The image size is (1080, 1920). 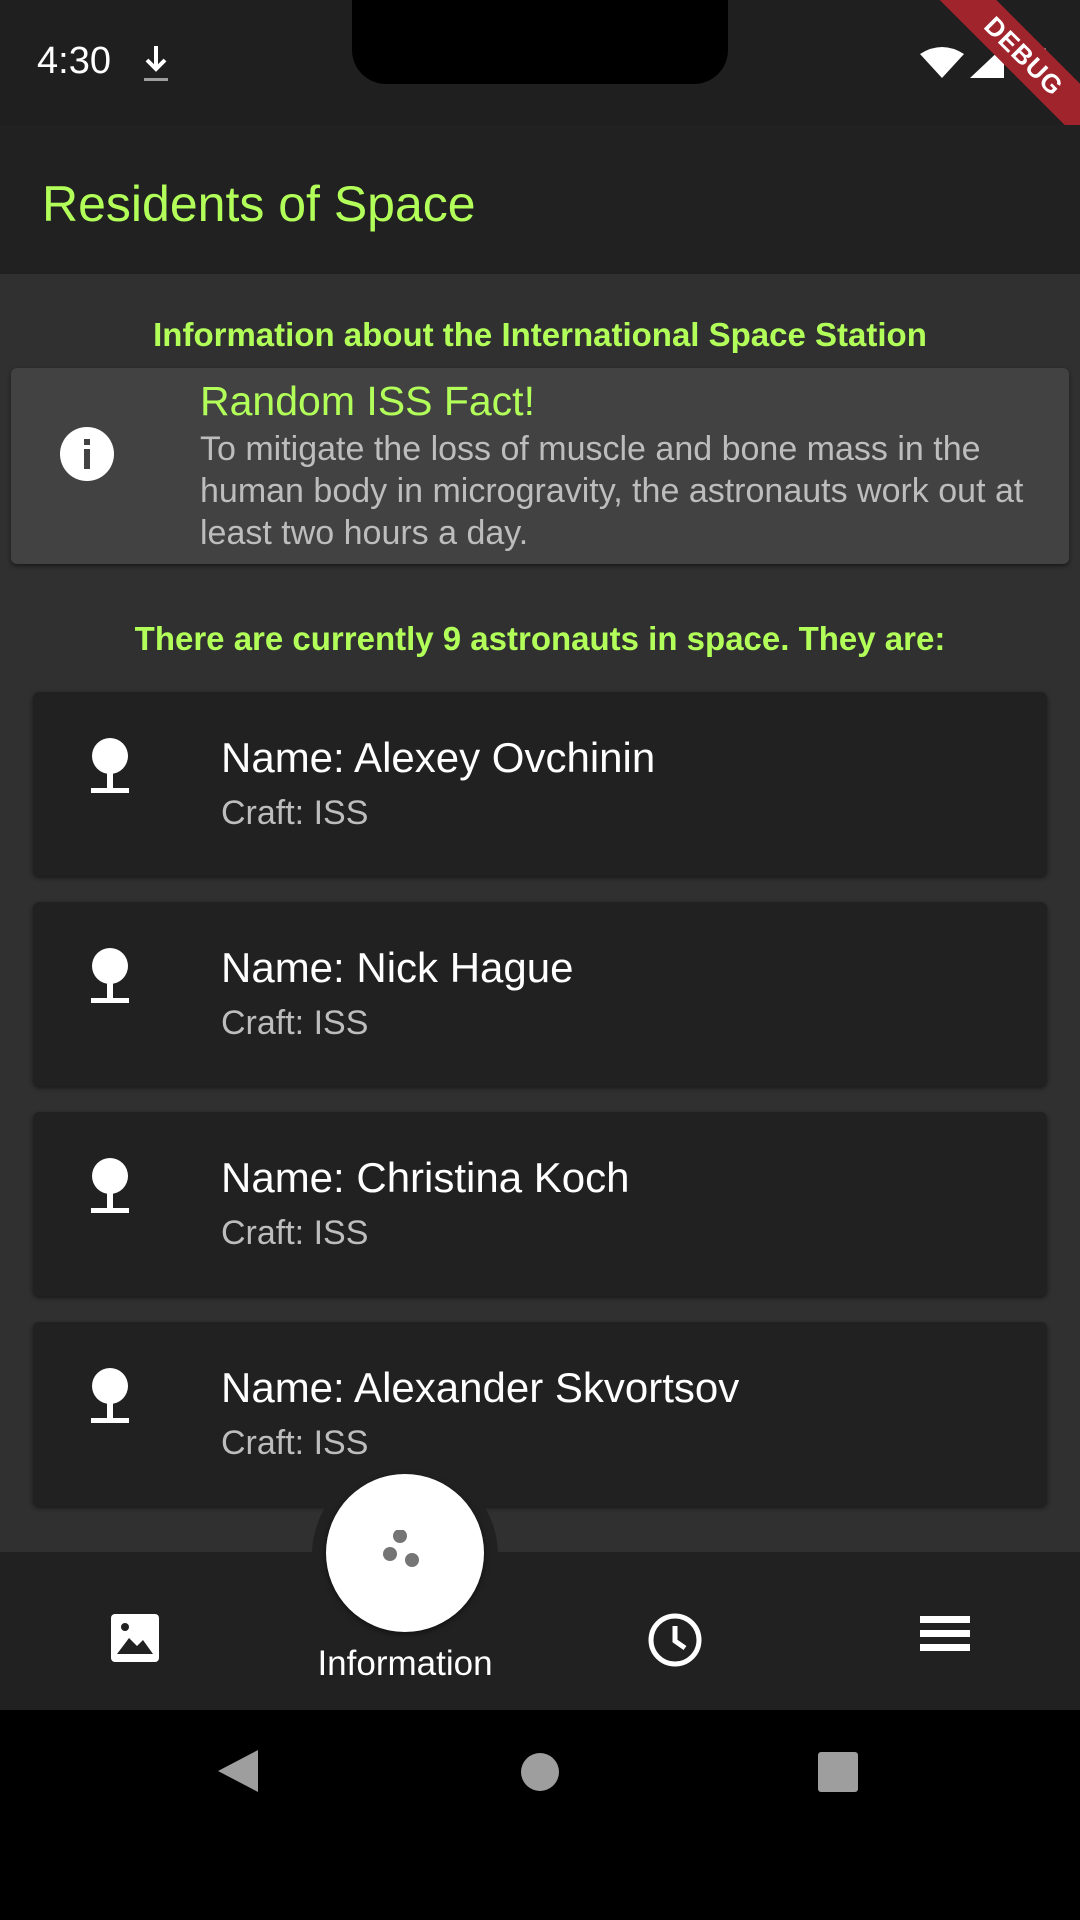 I want to click on astronaut-card: Name: Nick Hague Craft: ISS, so click(x=540, y=994).